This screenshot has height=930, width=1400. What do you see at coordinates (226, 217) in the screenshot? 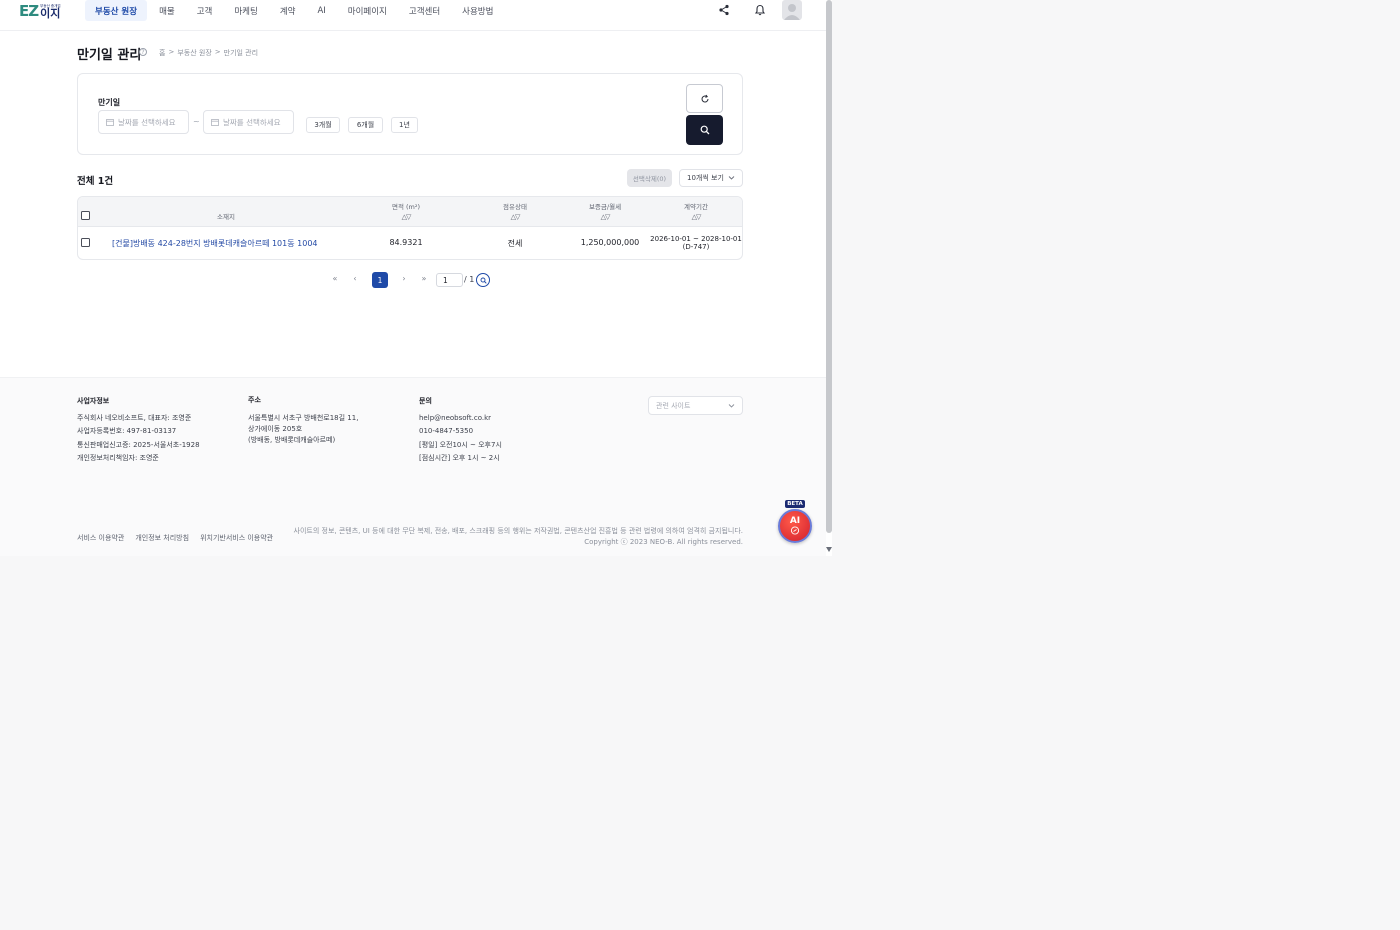
I see `col-address: 소재지` at bounding box center [226, 217].